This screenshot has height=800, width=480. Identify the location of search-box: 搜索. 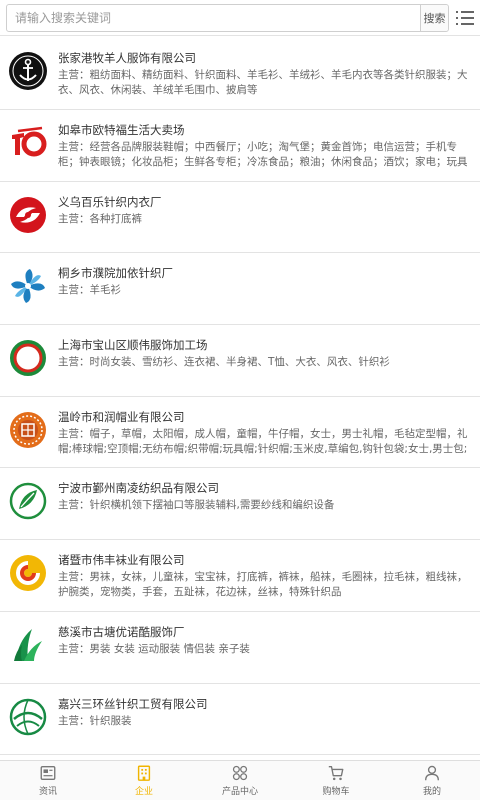
(227, 18).